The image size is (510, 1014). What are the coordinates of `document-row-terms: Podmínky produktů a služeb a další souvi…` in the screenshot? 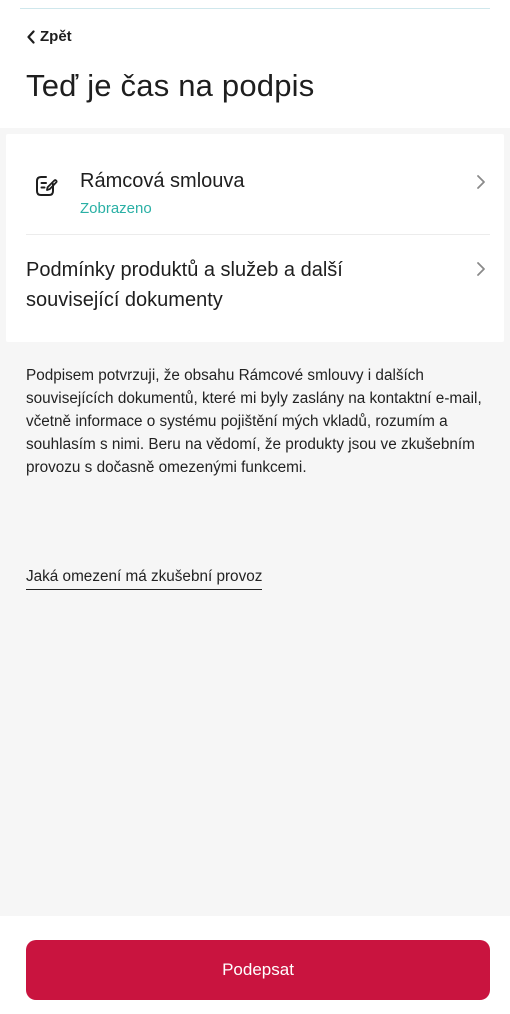 It's located at (255, 288).